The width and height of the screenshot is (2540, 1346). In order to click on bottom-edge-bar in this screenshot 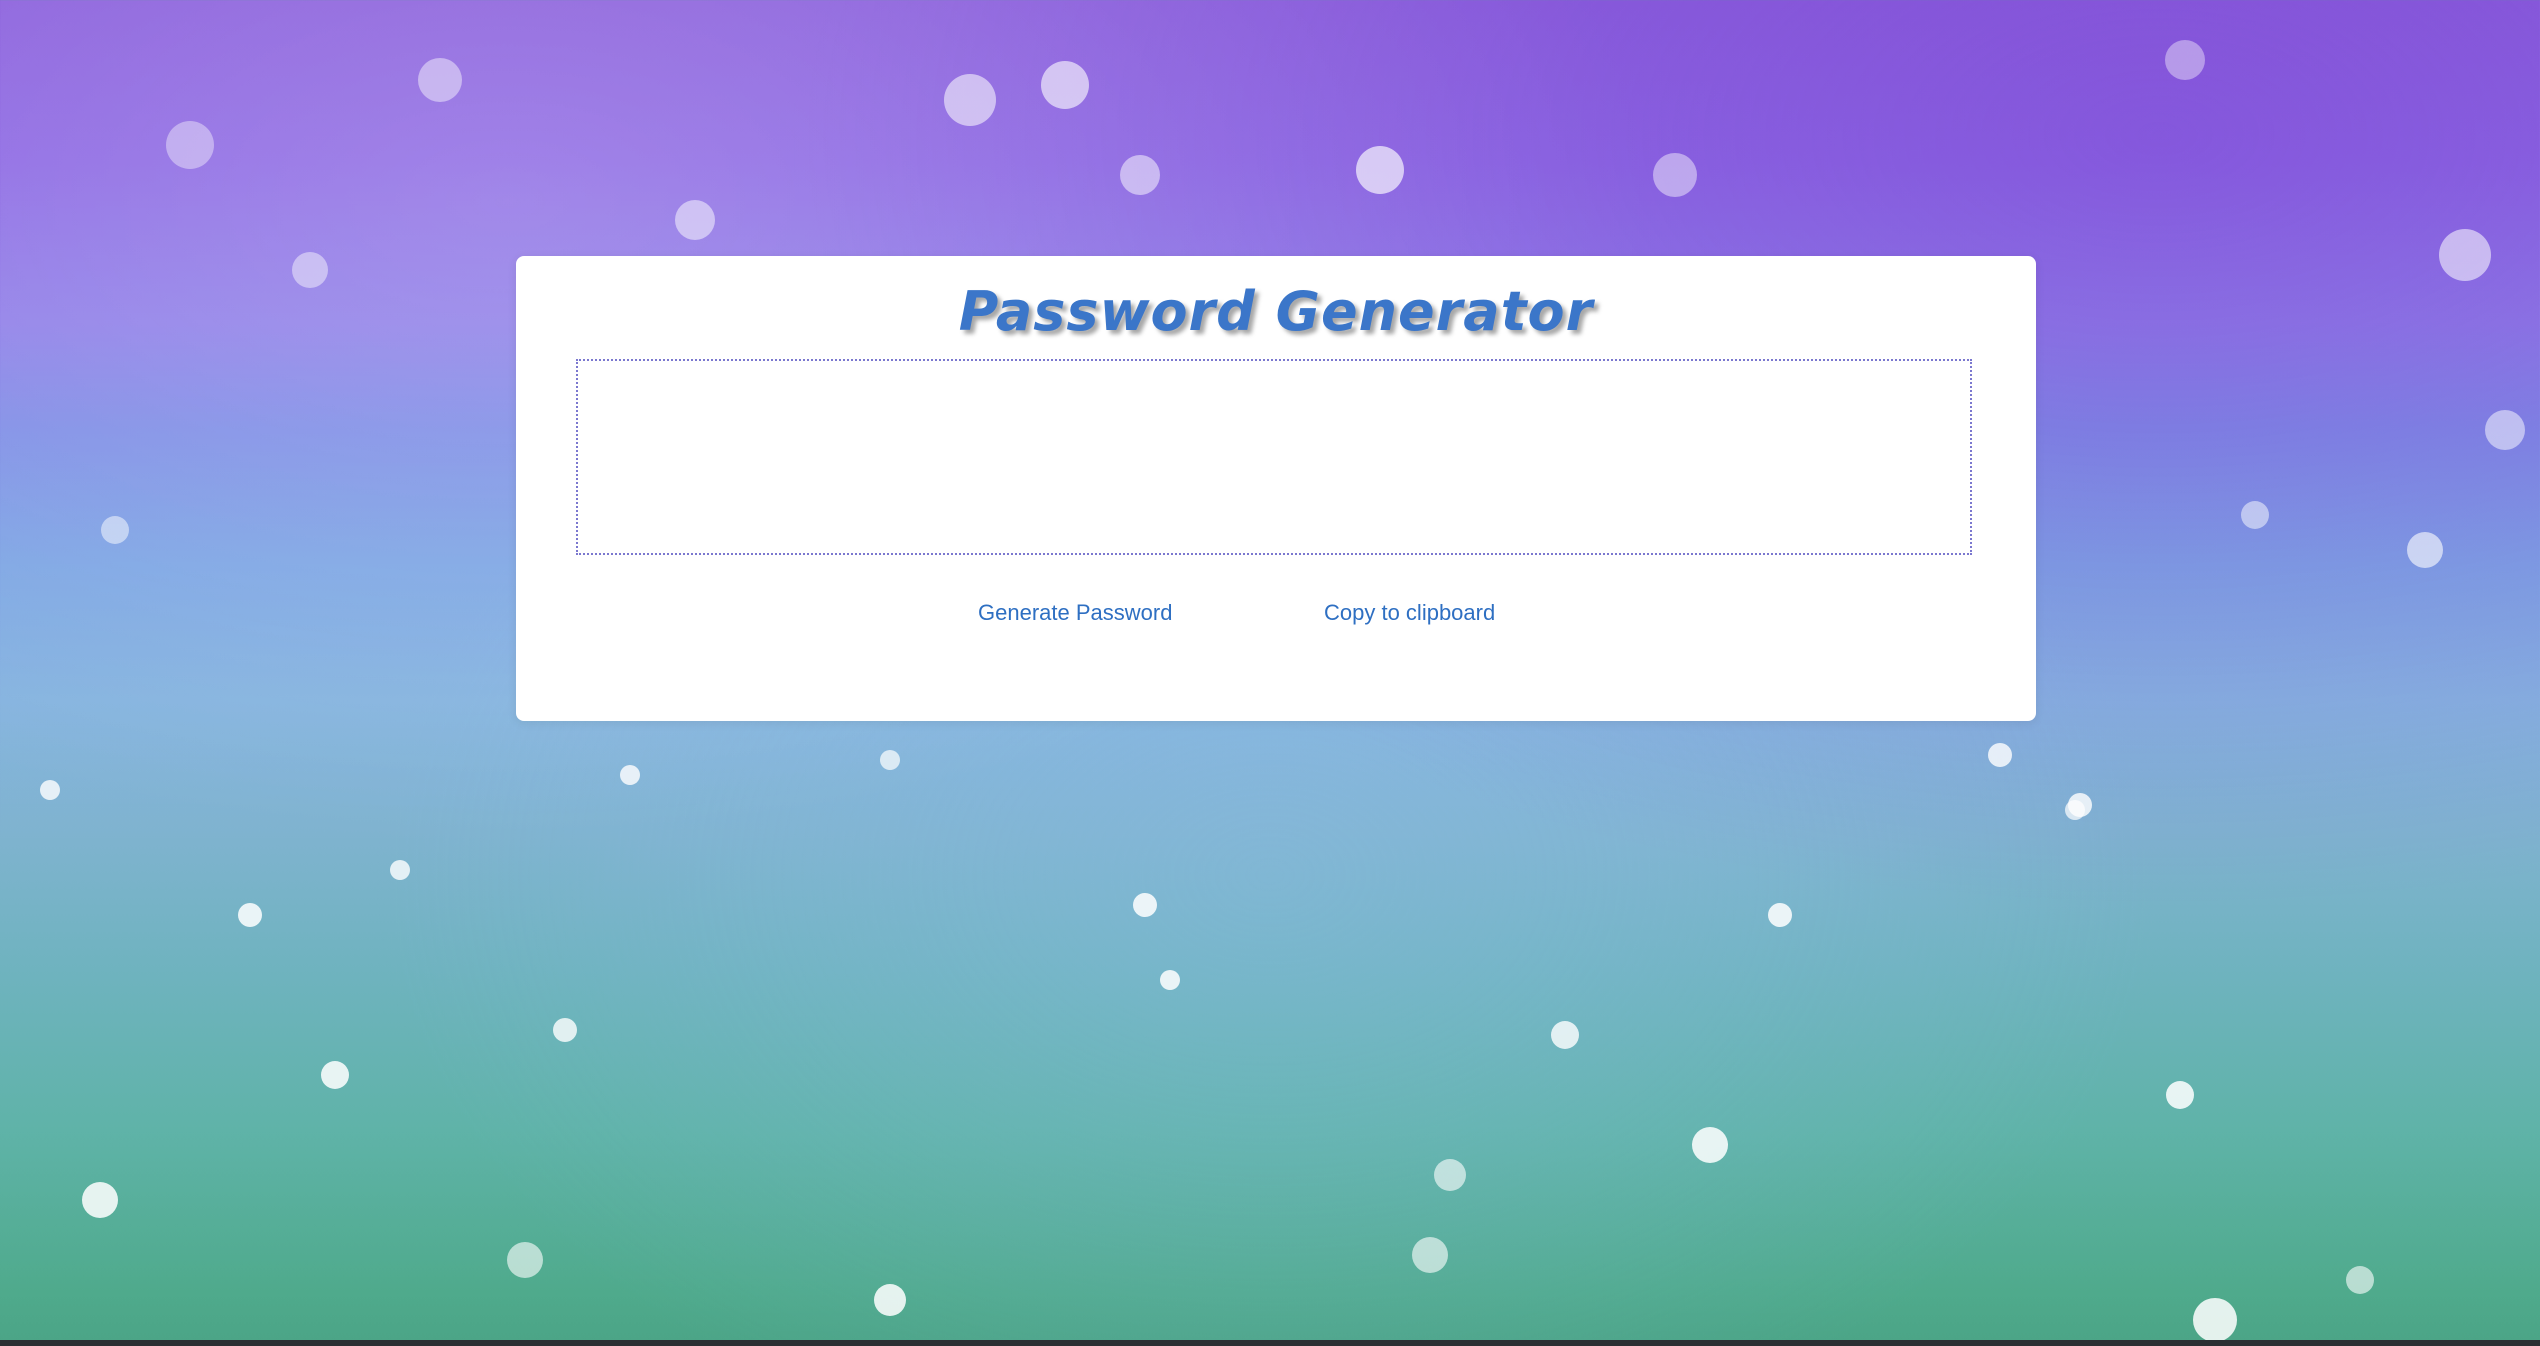, I will do `click(1270, 1343)`.